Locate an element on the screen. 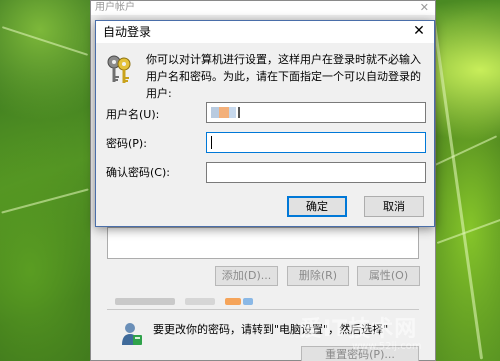 The width and height of the screenshot is (500, 361). user-password-icon is located at coordinates (132, 334).